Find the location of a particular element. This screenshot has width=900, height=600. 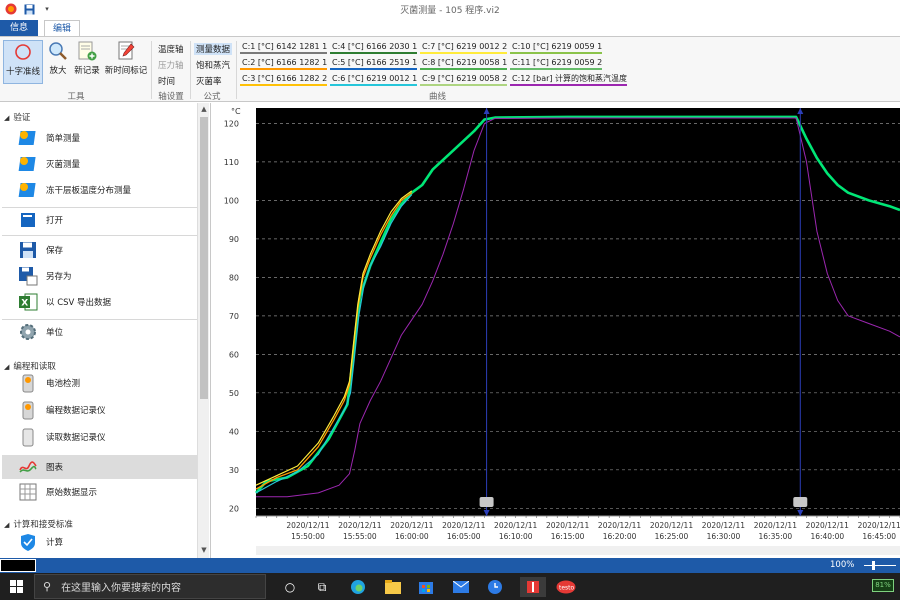

sidebar-item-open: 打开 is located at coordinates (106, 220).